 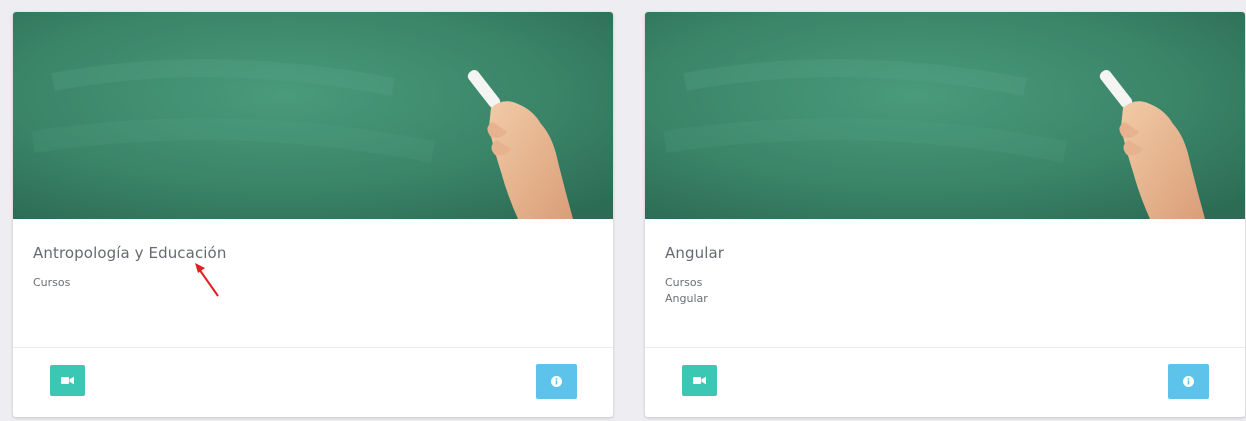 I want to click on course-subtitle: Cursos, so click(x=51, y=283).